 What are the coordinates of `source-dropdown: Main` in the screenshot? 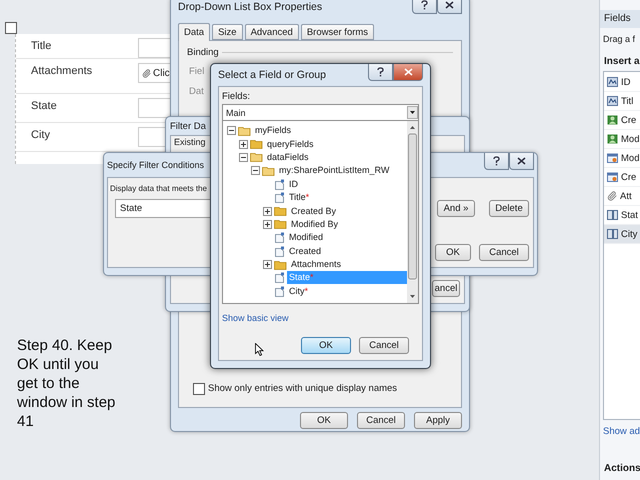 It's located at (320, 112).